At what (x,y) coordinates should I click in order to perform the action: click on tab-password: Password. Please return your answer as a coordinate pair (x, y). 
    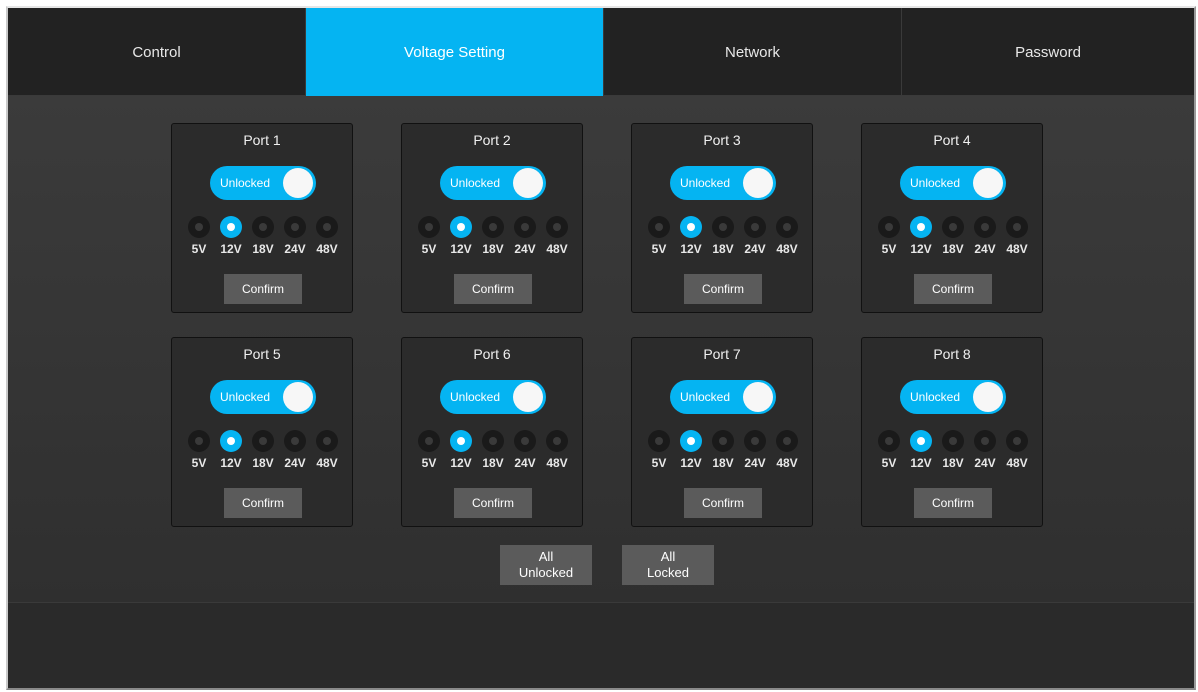
    Looking at the image, I should click on (1048, 52).